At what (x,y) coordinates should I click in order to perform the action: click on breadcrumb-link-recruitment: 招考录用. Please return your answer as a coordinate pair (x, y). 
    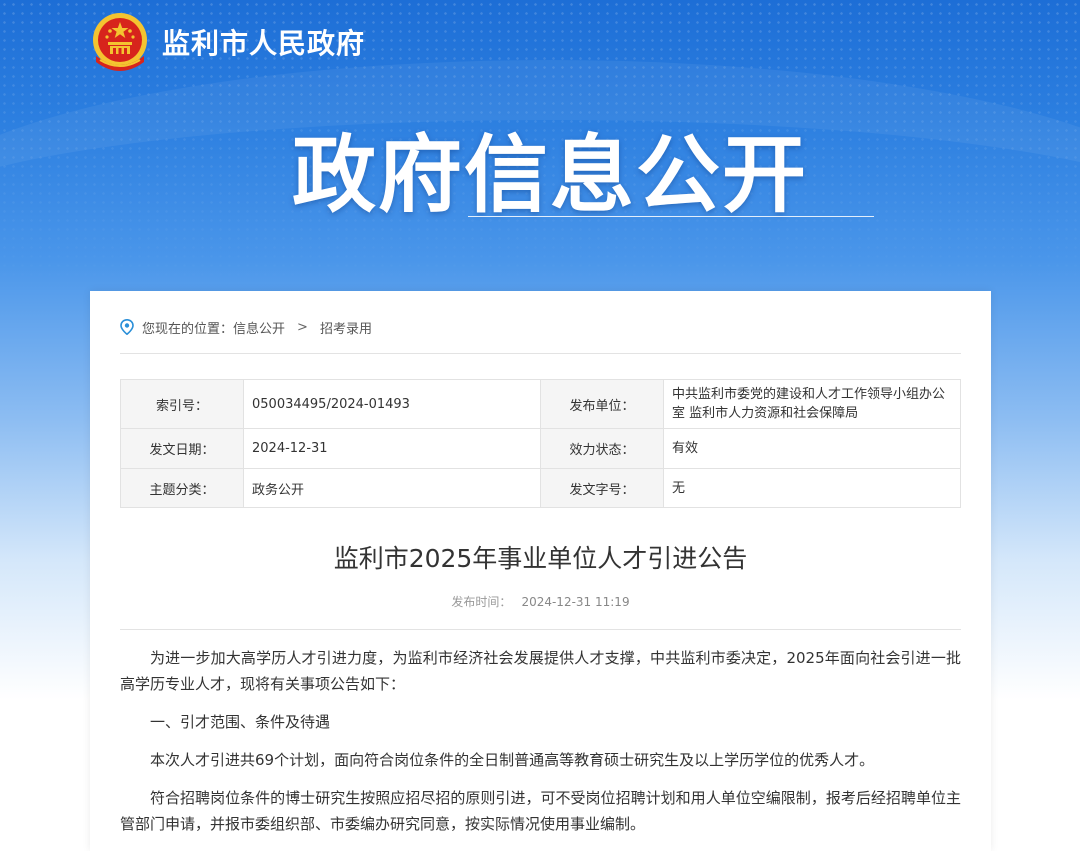
    Looking at the image, I should click on (346, 327).